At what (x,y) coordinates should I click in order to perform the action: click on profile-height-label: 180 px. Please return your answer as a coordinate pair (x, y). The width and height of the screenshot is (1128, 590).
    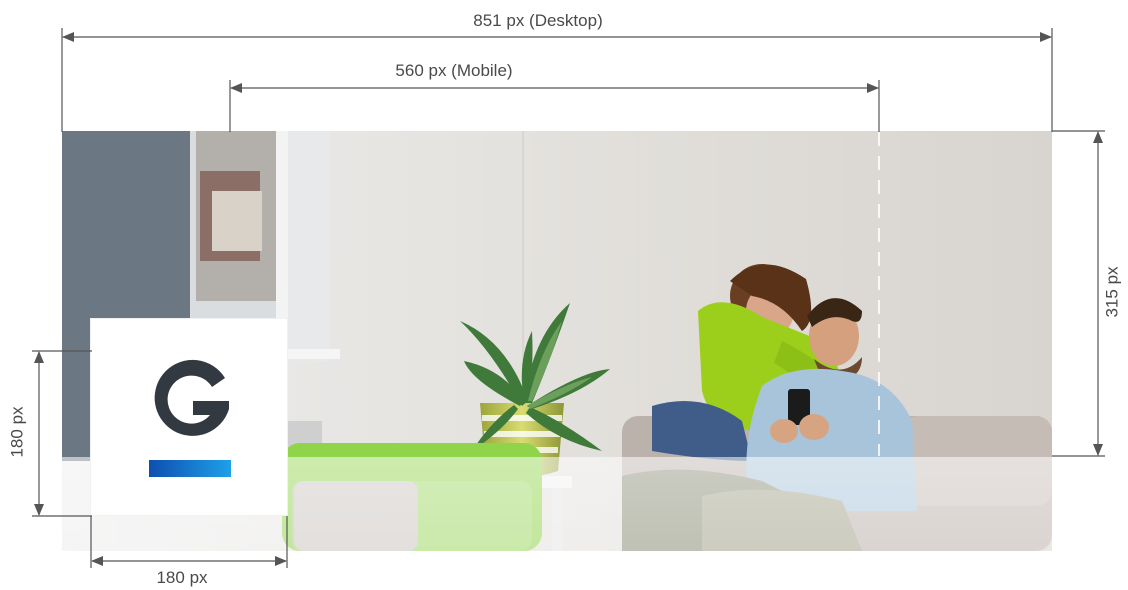
    Looking at the image, I should click on (17, 432).